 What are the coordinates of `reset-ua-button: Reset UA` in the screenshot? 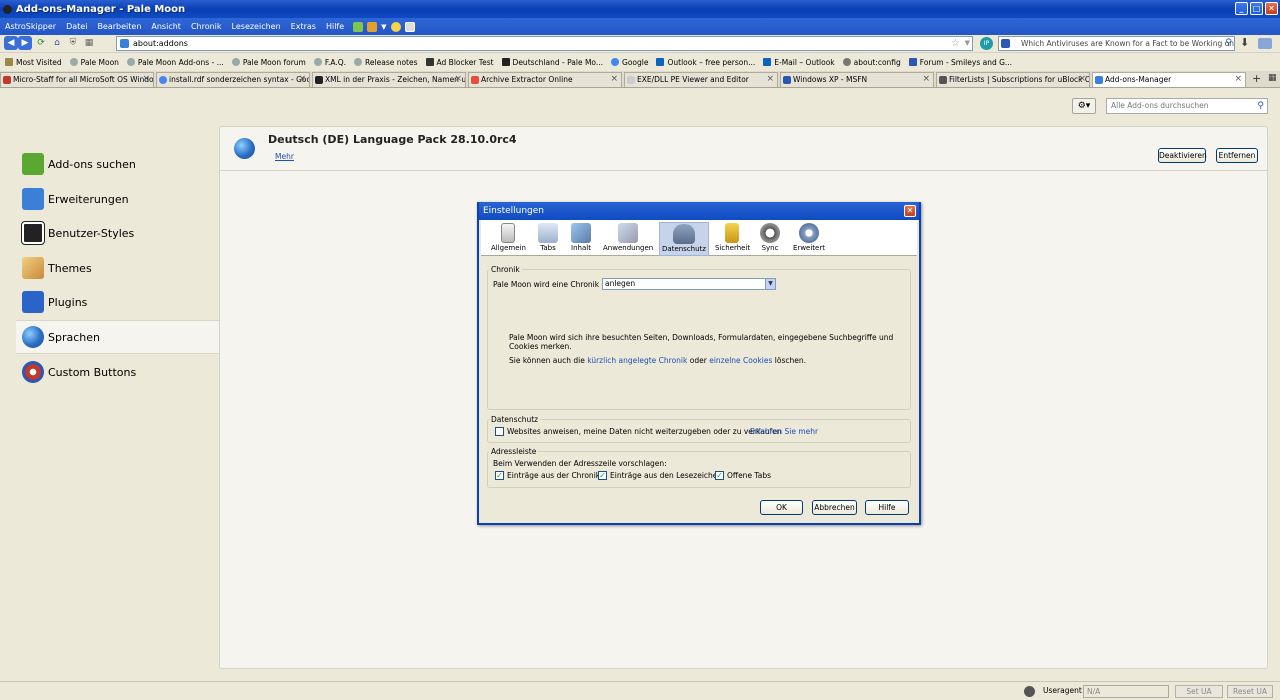 It's located at (1250, 691).